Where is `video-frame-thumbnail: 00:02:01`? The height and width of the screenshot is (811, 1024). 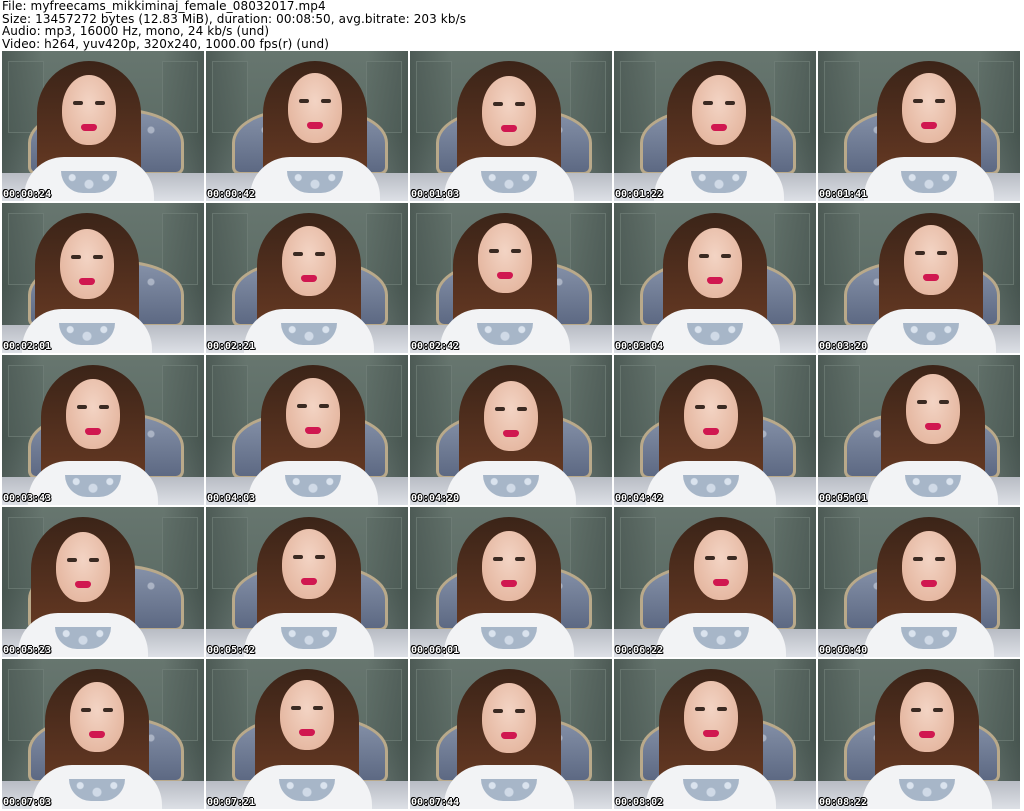
video-frame-thumbnail: 00:02:01 is located at coordinates (103, 278).